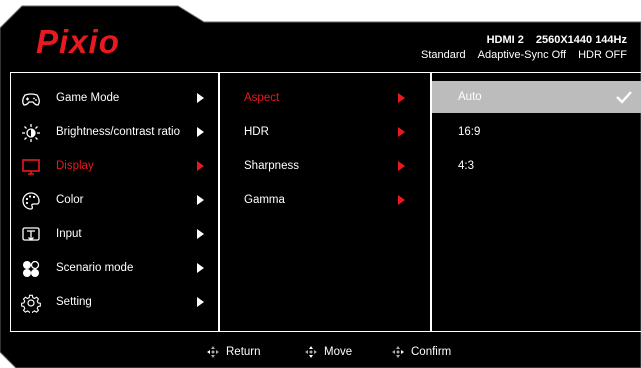 The image size is (641, 368). I want to click on submenu-item-sharpness: Sharpness, so click(325, 166).